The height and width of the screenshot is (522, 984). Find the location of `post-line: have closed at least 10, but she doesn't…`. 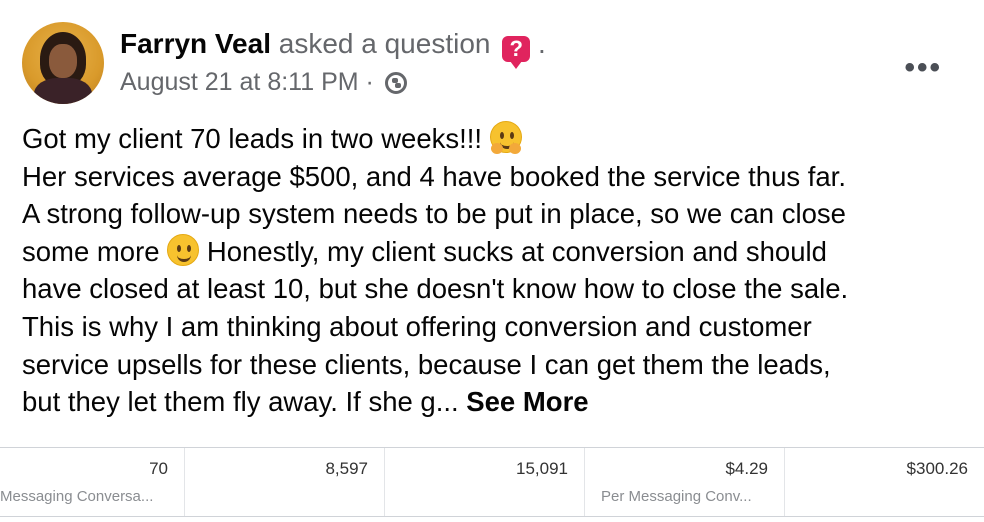

post-line: have closed at least 10, but she doesn't… is located at coordinates (435, 289).